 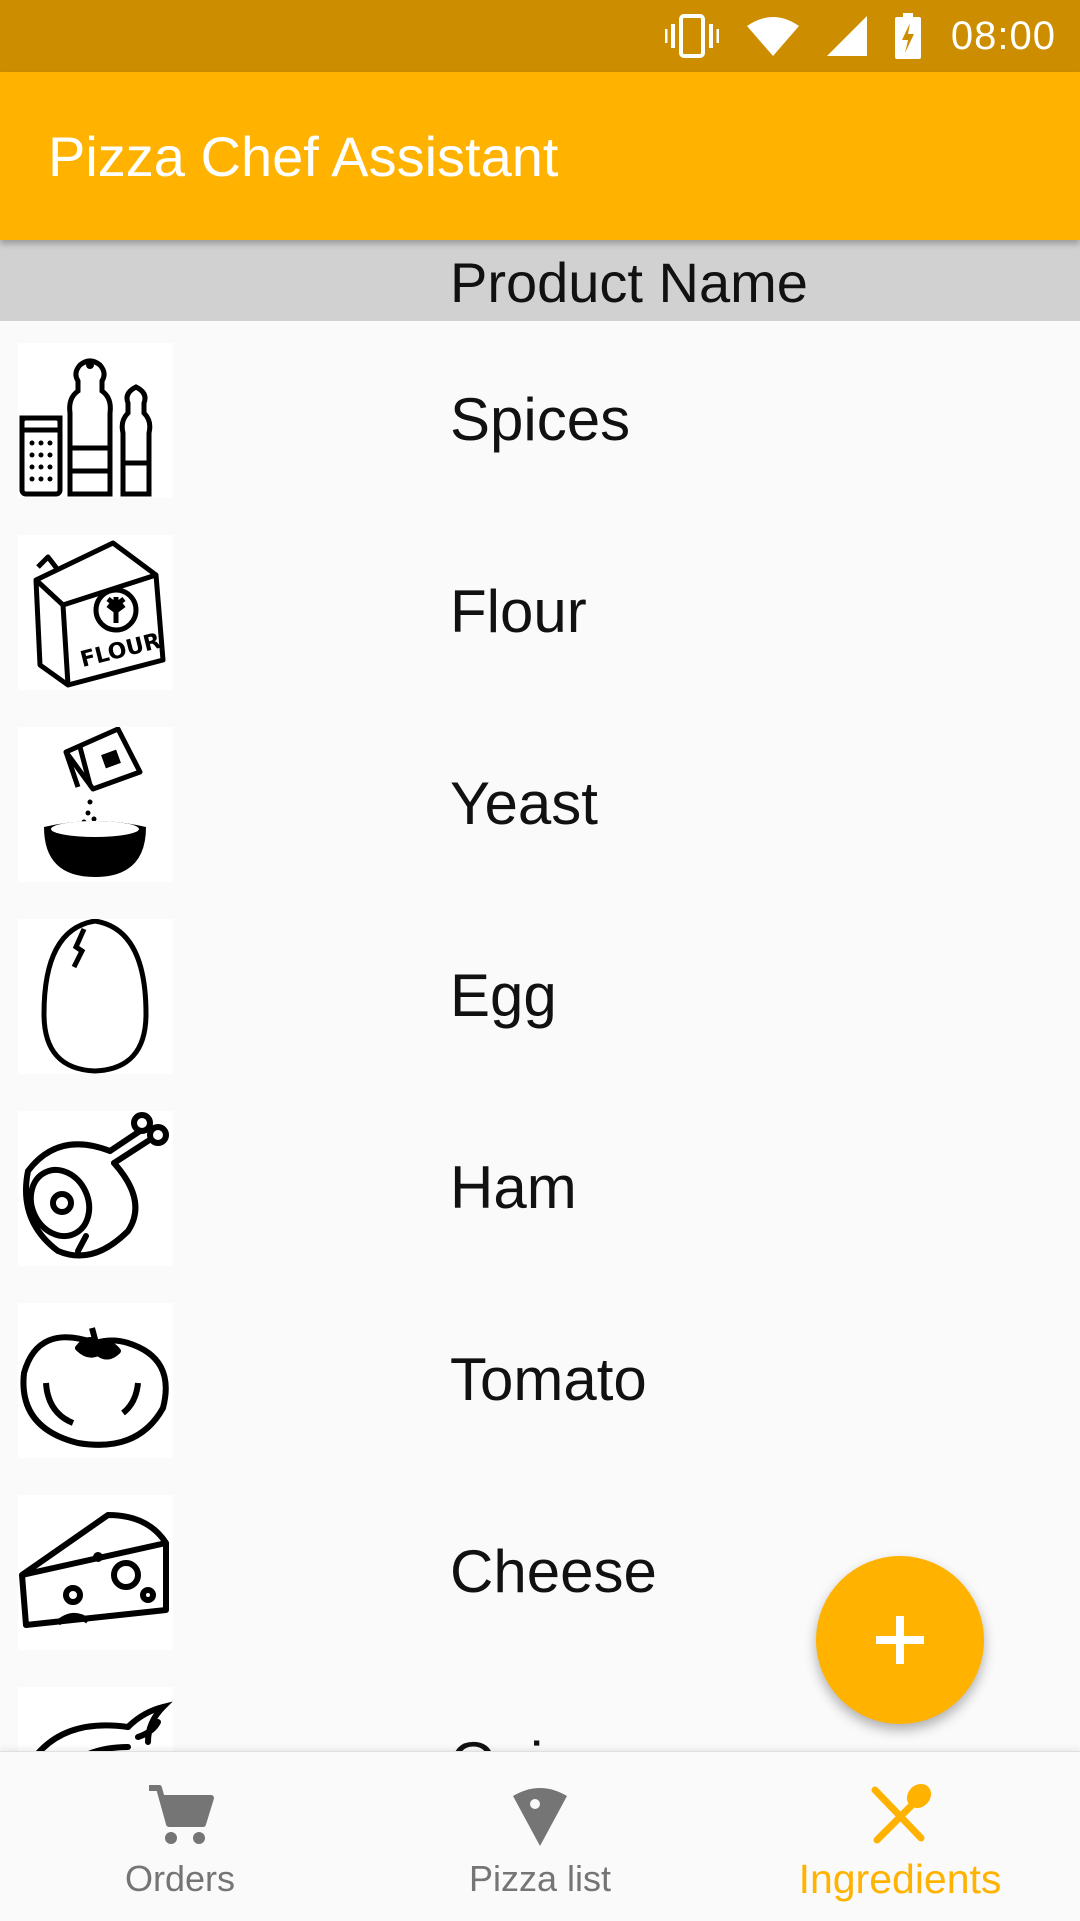 I want to click on wifi-icon, so click(x=772, y=36).